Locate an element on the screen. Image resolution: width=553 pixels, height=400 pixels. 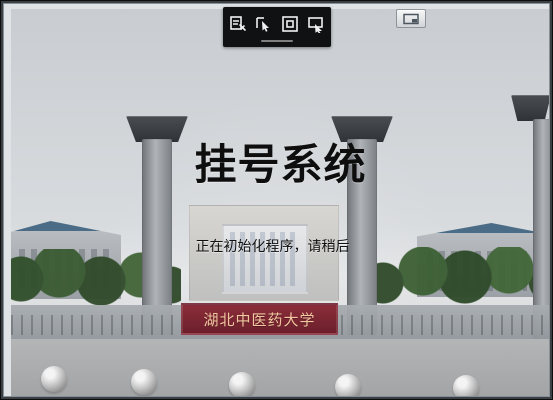
loading-status: 正在初始化程序，请稍后 is located at coordinates (272, 247).